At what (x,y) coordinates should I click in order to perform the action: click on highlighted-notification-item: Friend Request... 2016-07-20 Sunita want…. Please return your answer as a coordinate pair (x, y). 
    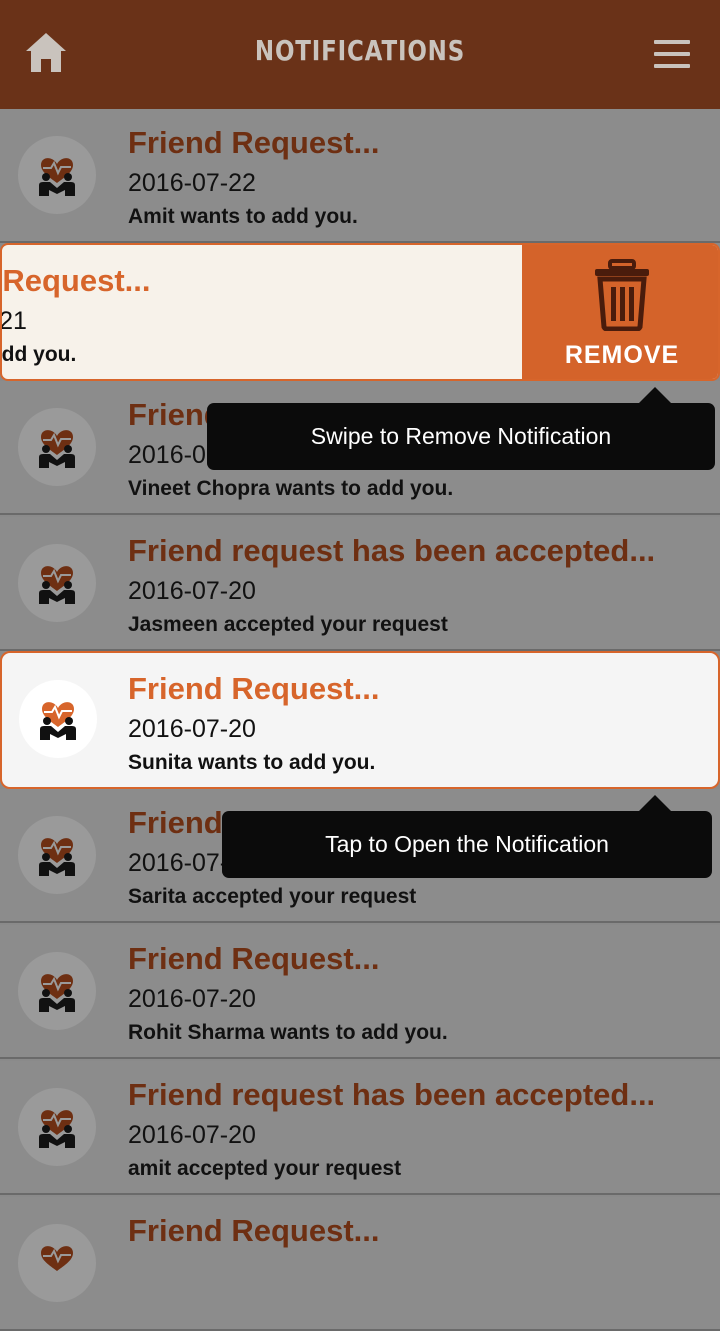
    Looking at the image, I should click on (360, 720).